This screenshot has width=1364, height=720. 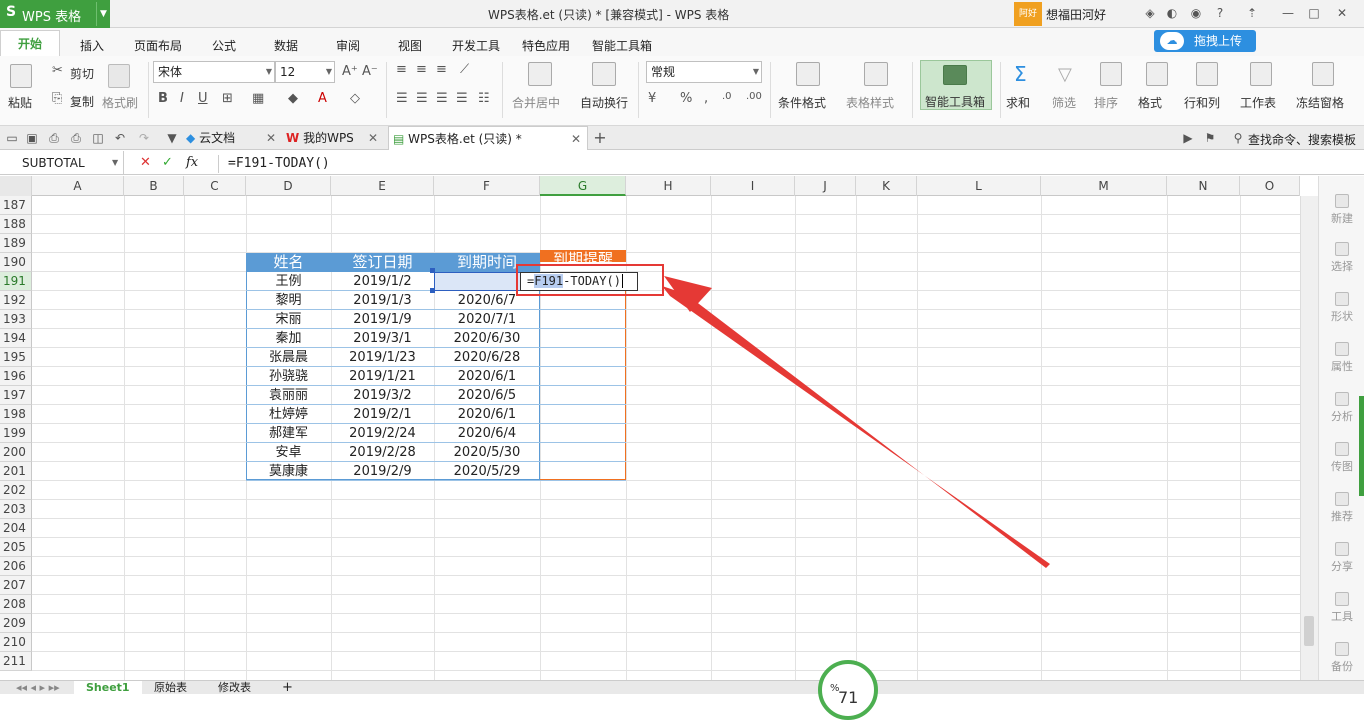 What do you see at coordinates (487, 395) in the screenshot?
I see `table-cell-expire-date: 2020/6/5` at bounding box center [487, 395].